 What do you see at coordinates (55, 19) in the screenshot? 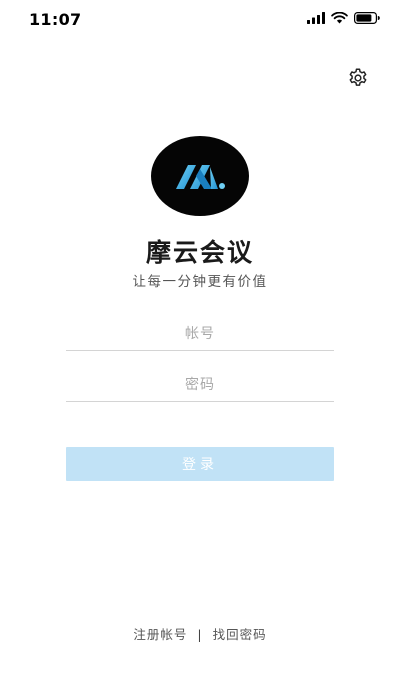
I see `status-time: 11:07` at bounding box center [55, 19].